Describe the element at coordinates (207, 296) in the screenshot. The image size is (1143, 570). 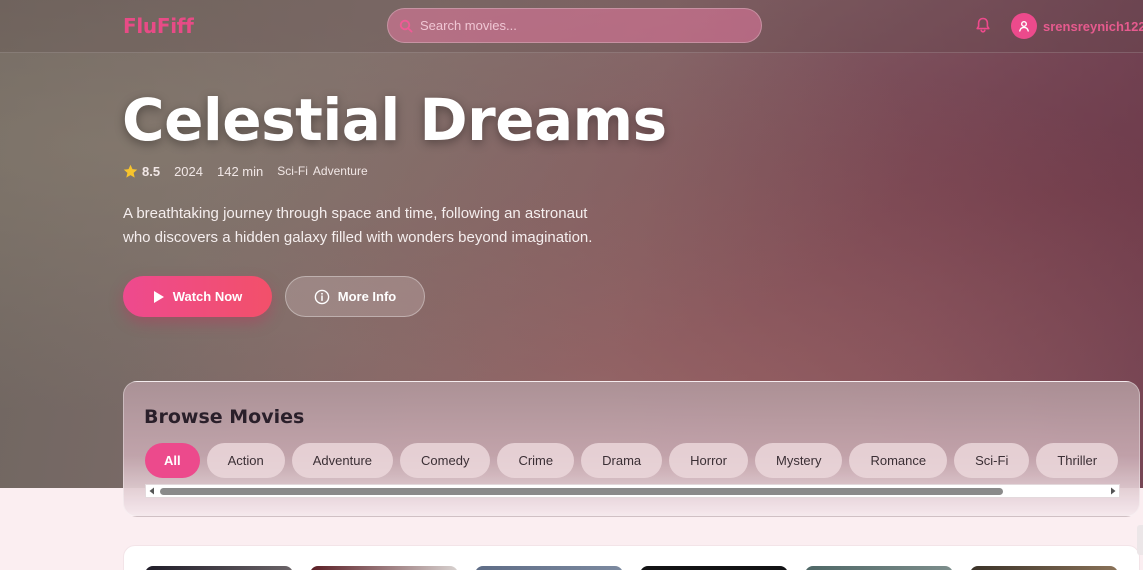
I see `watch-now-label: Watch Now` at that location.